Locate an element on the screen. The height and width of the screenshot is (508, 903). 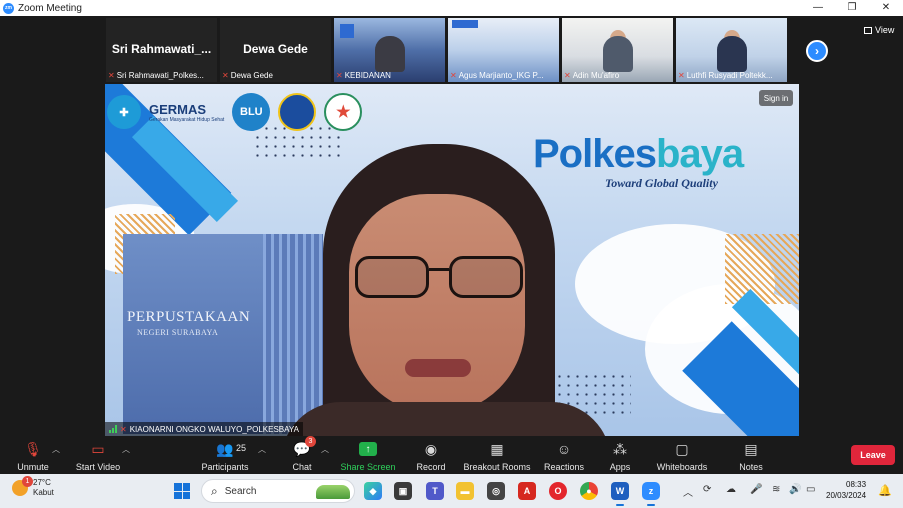
speaker-mouth is located at coordinates (438, 368).